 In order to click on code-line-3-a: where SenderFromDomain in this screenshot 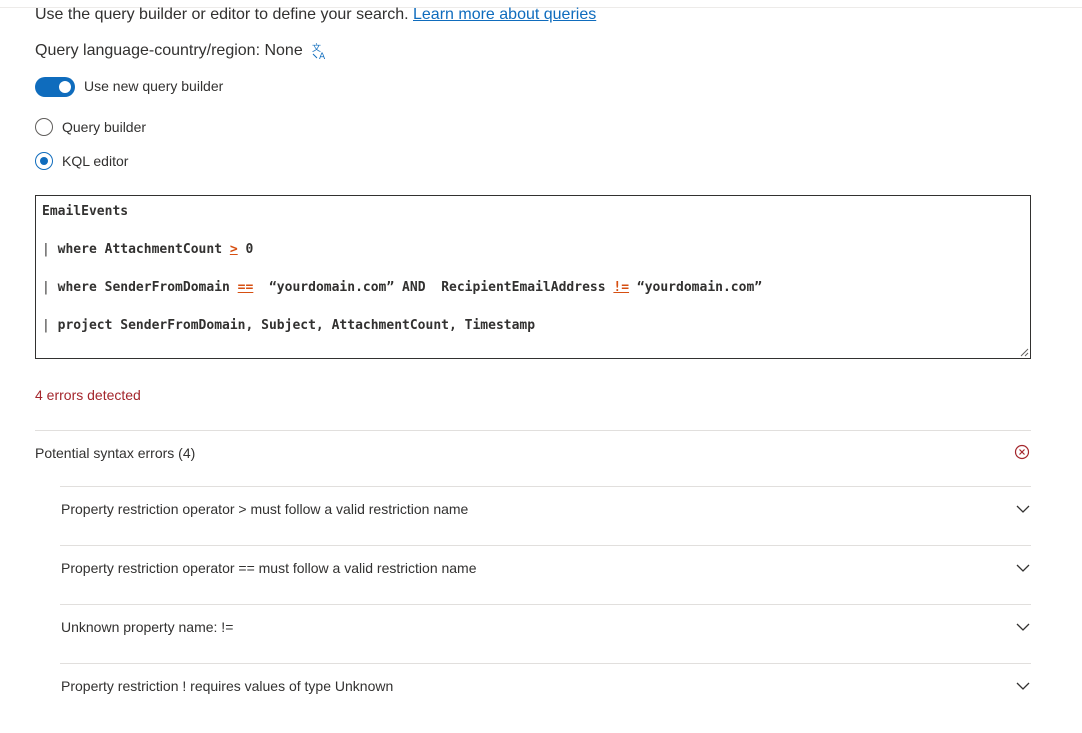, I will do `click(143, 287)`.